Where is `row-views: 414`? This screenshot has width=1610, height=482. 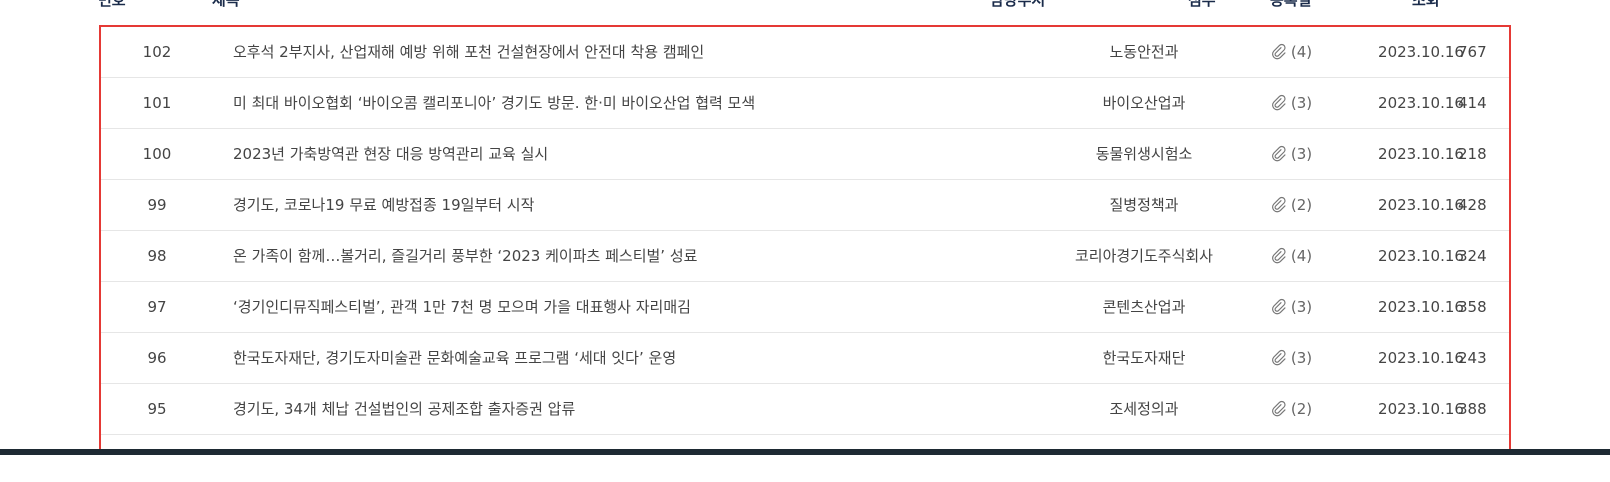
row-views: 414 is located at coordinates (1472, 103).